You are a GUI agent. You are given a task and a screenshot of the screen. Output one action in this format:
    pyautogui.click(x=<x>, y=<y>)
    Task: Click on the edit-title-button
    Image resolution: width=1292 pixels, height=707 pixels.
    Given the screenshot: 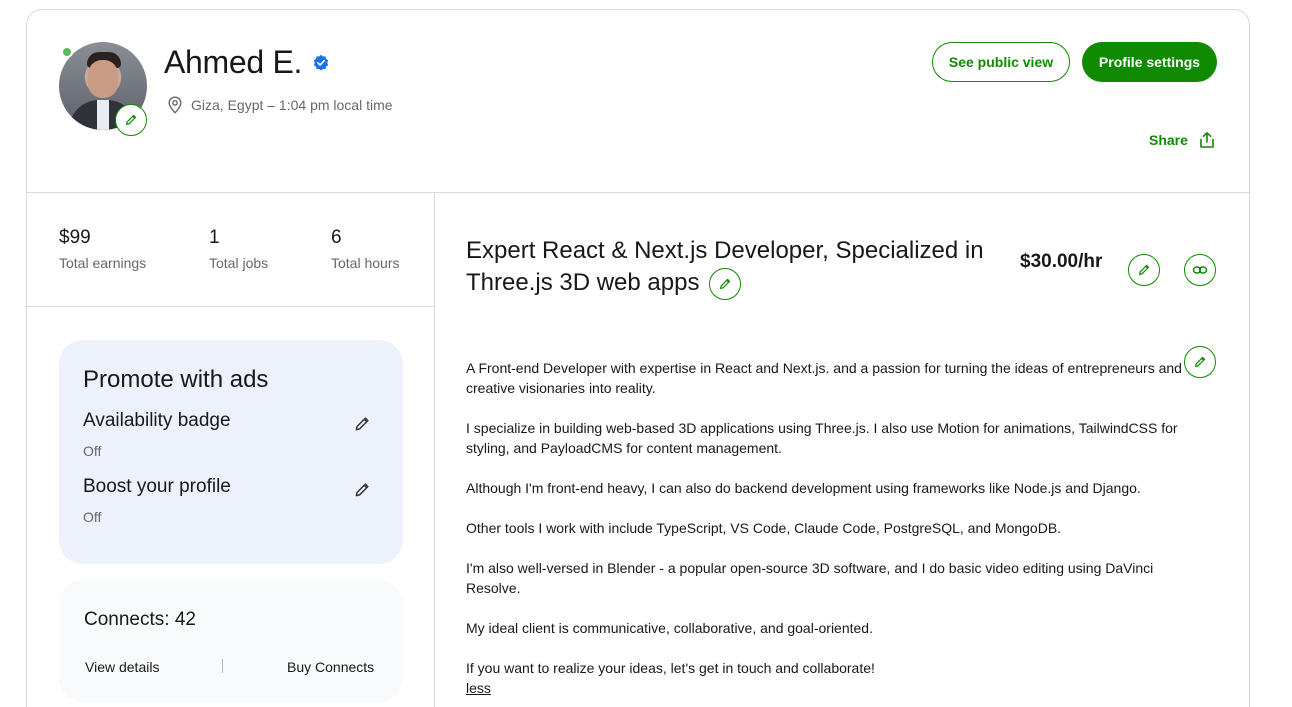 What is the action you would take?
    pyautogui.click(x=725, y=283)
    